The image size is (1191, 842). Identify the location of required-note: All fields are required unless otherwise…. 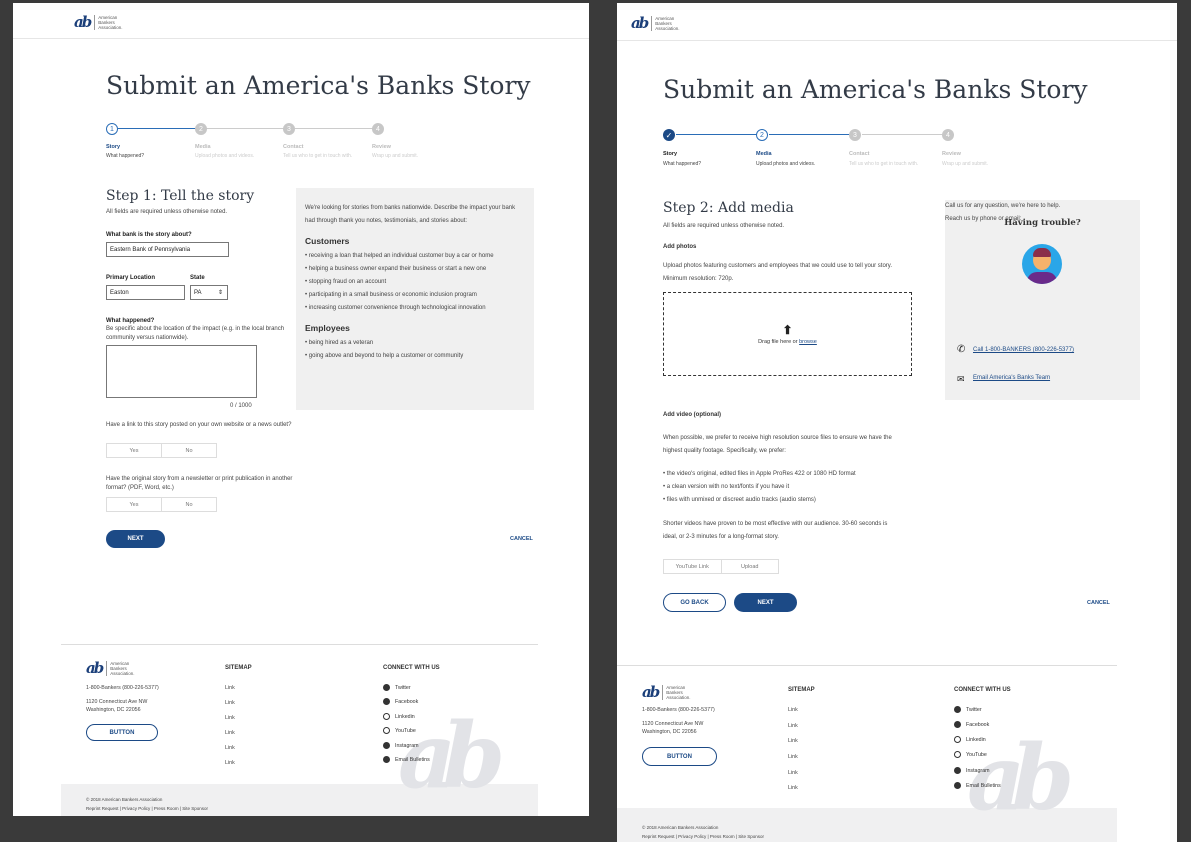
(167, 212).